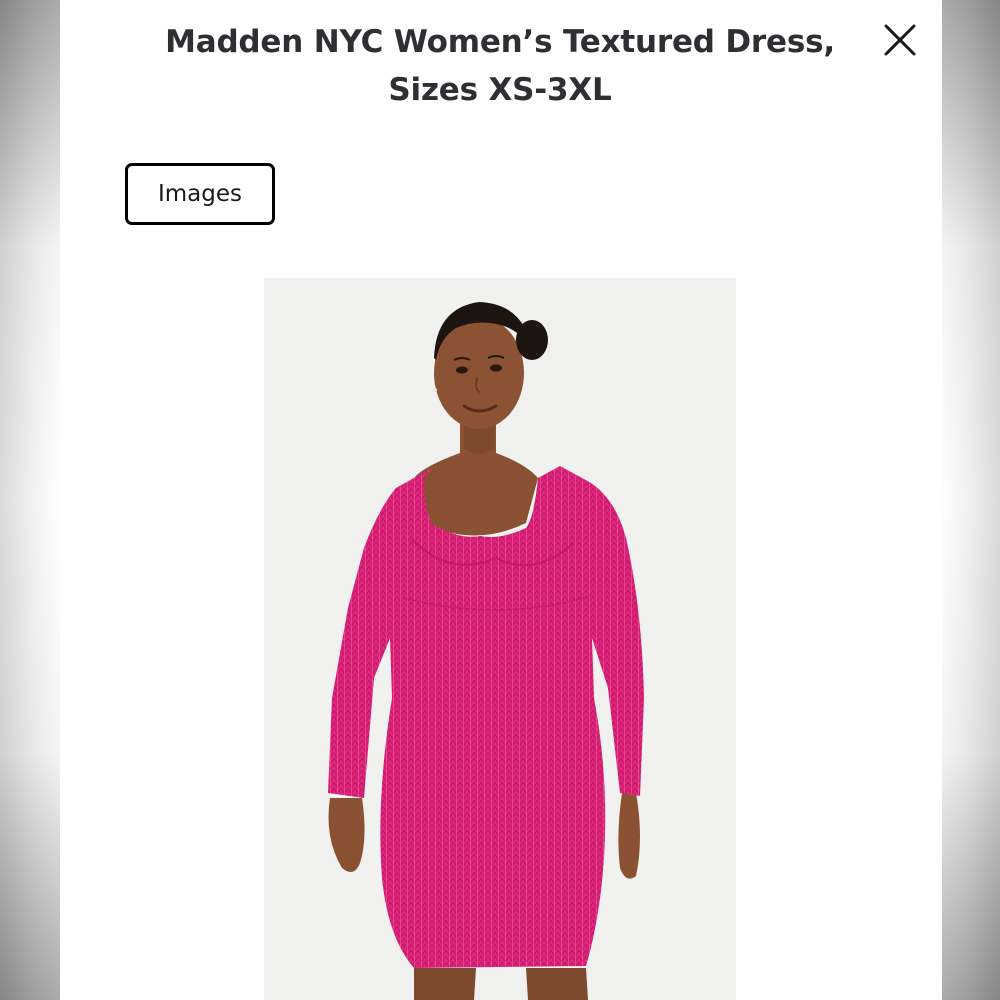  What do you see at coordinates (971, 500) in the screenshot?
I see `background-blur-right` at bounding box center [971, 500].